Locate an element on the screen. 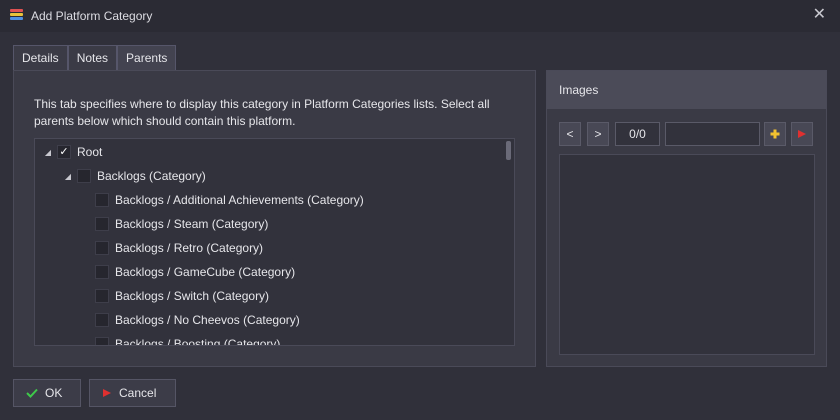 Image resolution: width=840 pixels, height=420 pixels. tab-strip: Details Notes Parents is located at coordinates (95, 58).